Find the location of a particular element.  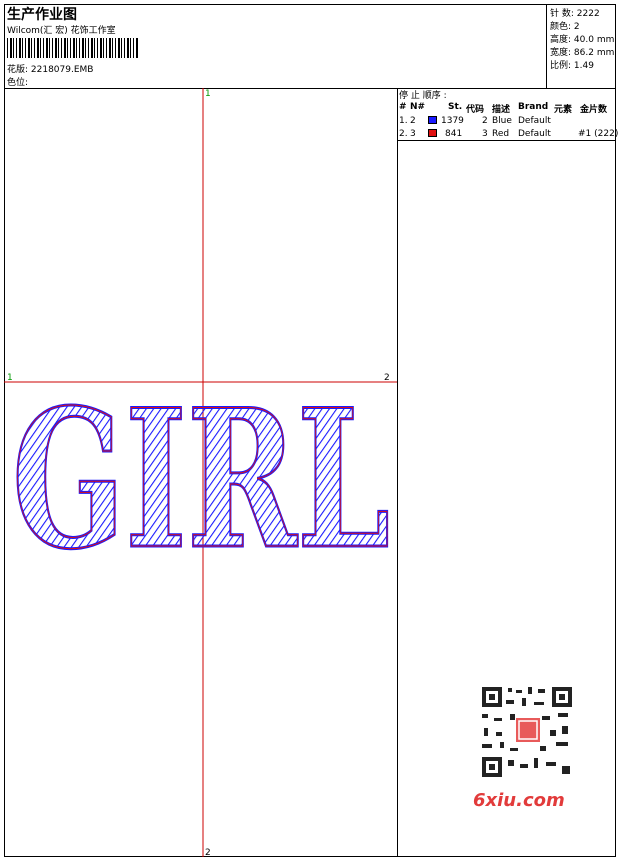

row2-desc: Red is located at coordinates (501, 134).